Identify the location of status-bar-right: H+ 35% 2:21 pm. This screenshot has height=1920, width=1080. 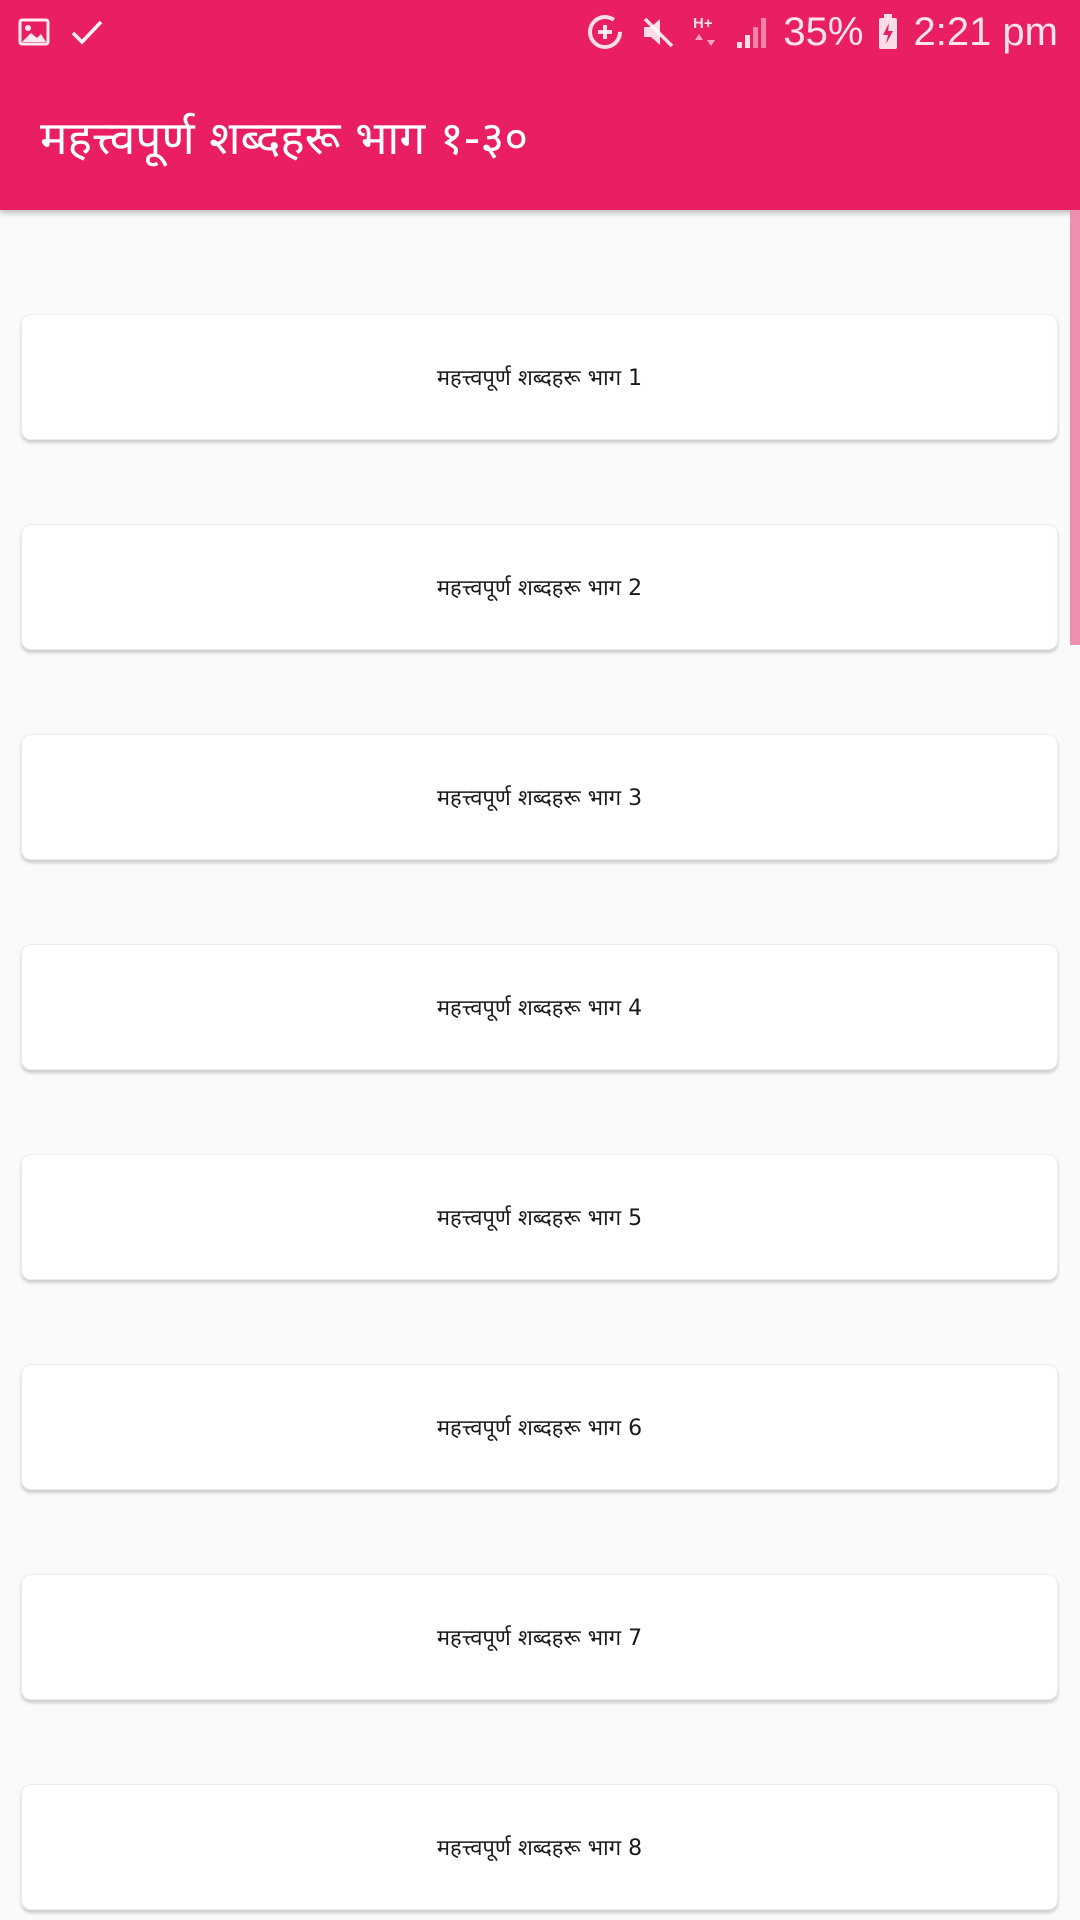
(821, 32).